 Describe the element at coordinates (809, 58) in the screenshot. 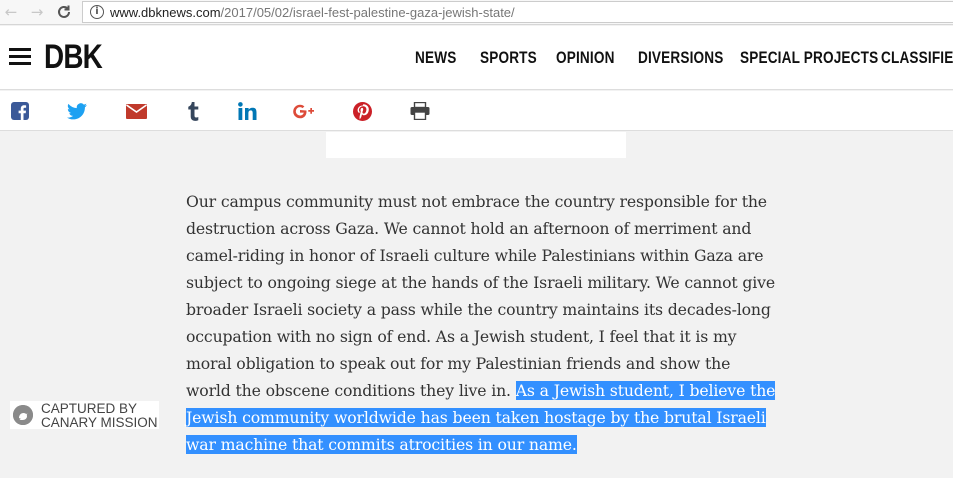

I see `nav-item-special-projects: SPECIAL PROJECTS` at that location.